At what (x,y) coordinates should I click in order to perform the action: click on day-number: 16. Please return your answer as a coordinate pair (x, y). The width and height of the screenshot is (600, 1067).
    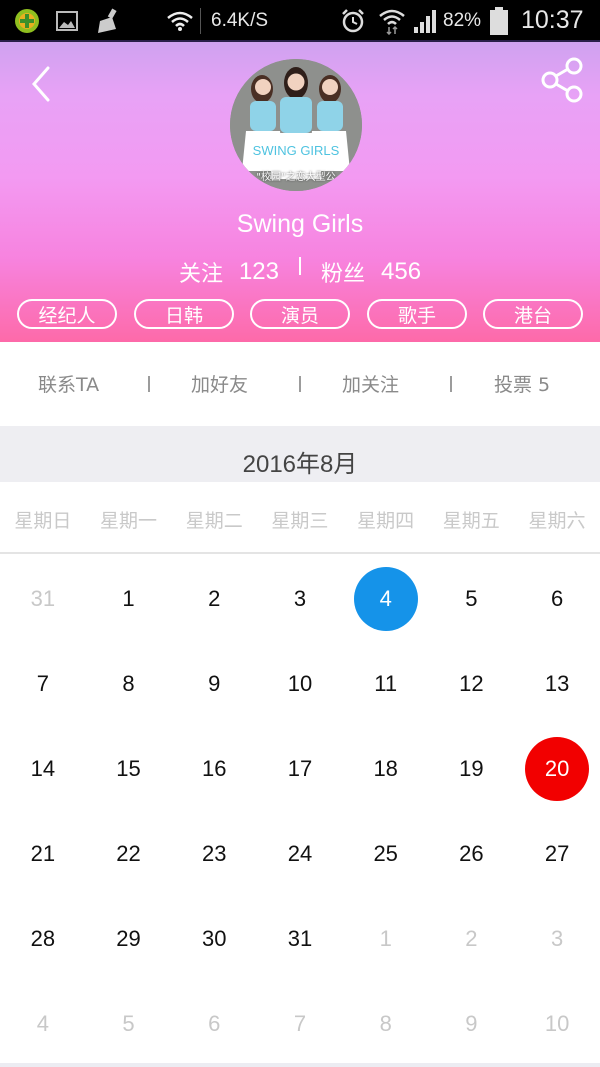
    Looking at the image, I should click on (214, 768).